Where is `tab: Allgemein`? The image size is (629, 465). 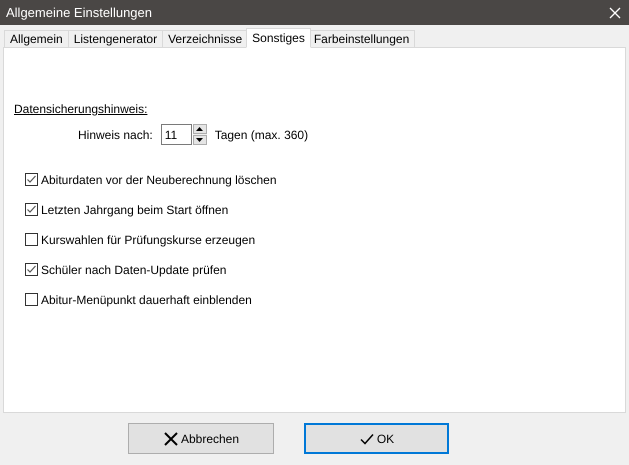
tab: Allgemein is located at coordinates (36, 38).